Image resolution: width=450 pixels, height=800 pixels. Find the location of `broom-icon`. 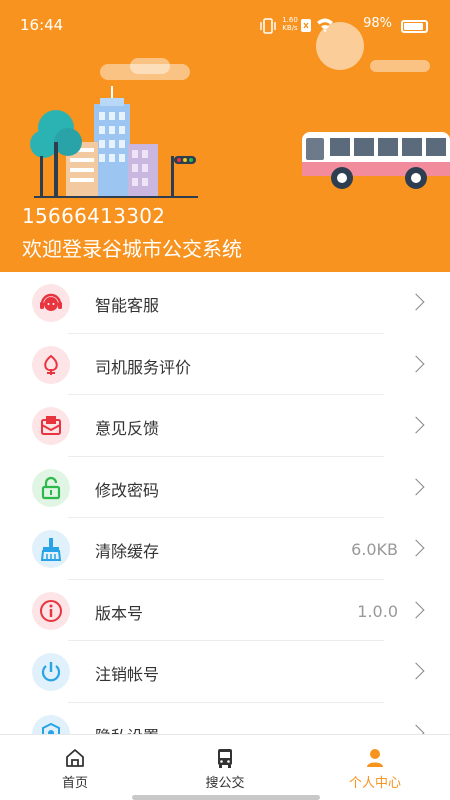

broom-icon is located at coordinates (51, 549).